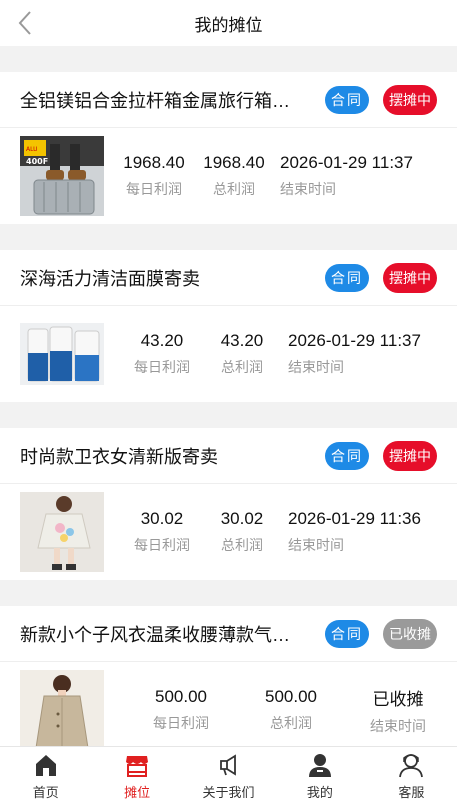  What do you see at coordinates (45, 792) in the screenshot?
I see `tab-home-label: 首页` at bounding box center [45, 792].